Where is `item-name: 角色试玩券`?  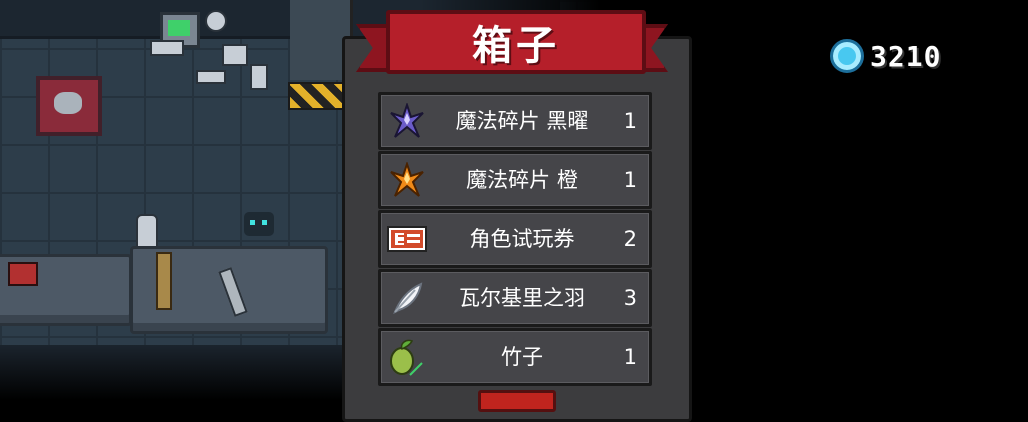 item-name: 角色试玩券 is located at coordinates (522, 239).